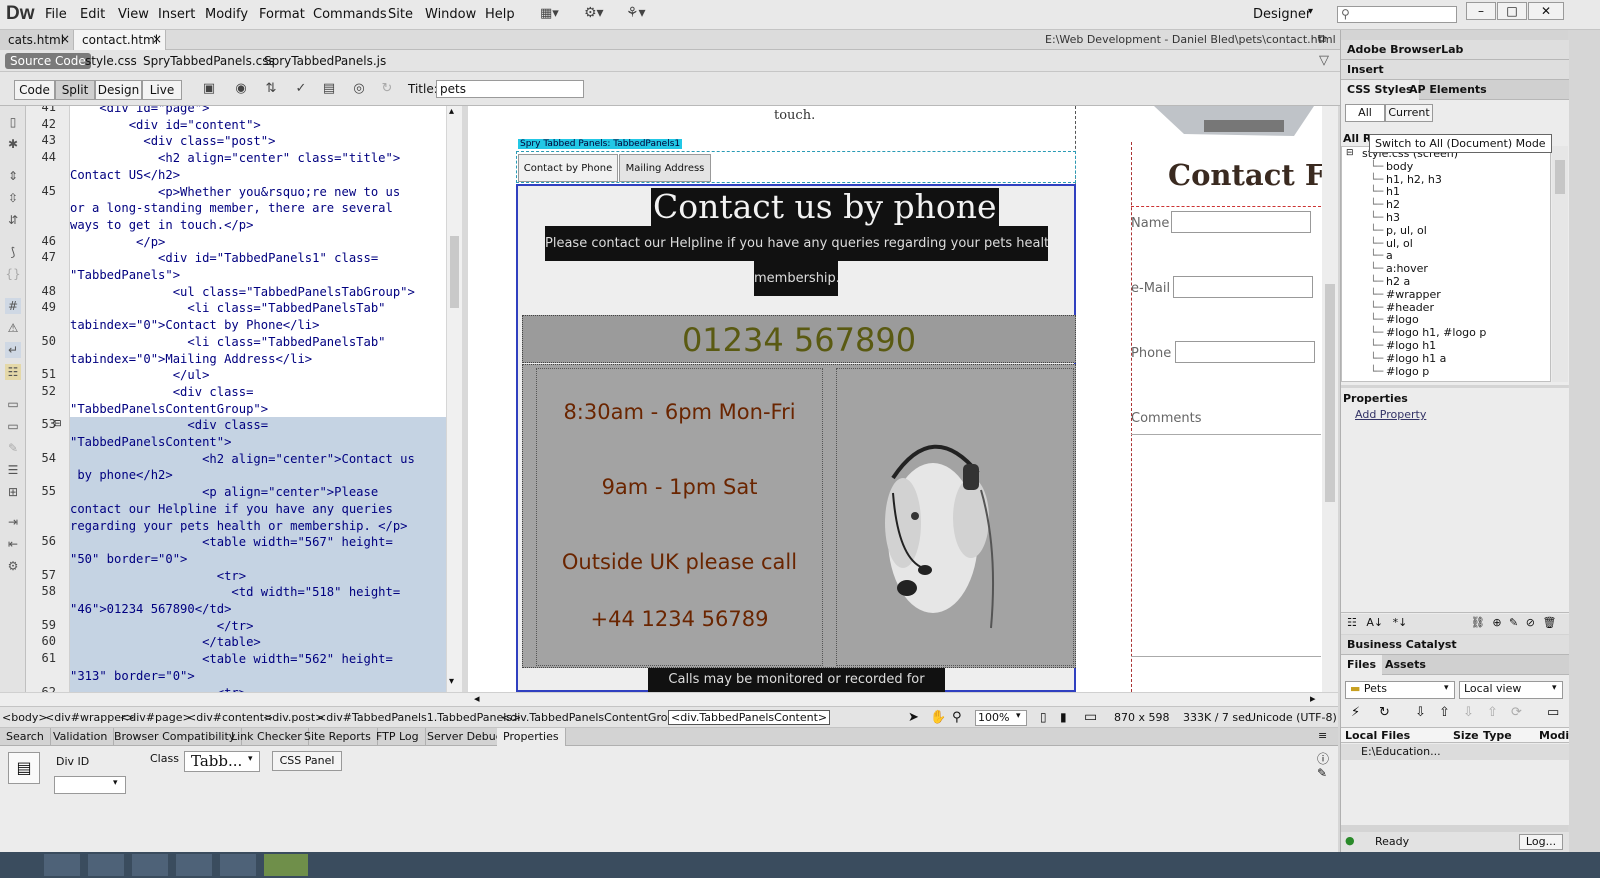  I want to click on tab-ap-elements: AP Elements, so click(1448, 90).